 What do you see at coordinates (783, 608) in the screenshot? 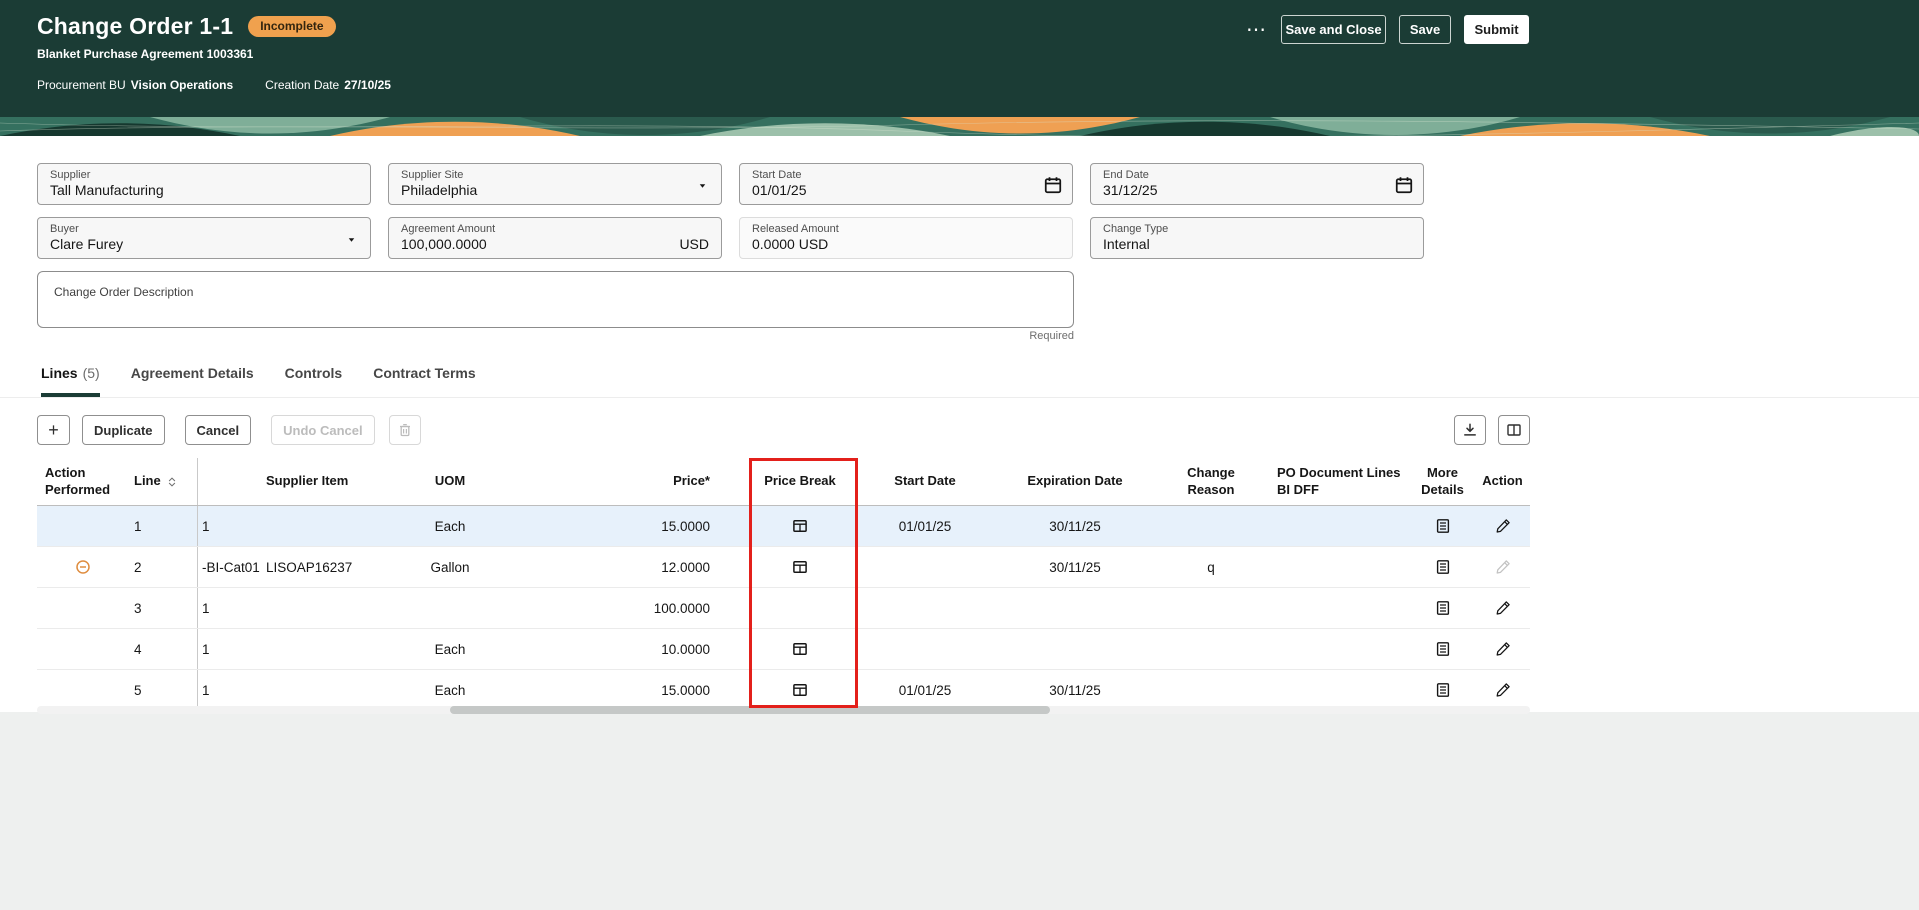
I see `table-row: 3 1 100.0000` at bounding box center [783, 608].